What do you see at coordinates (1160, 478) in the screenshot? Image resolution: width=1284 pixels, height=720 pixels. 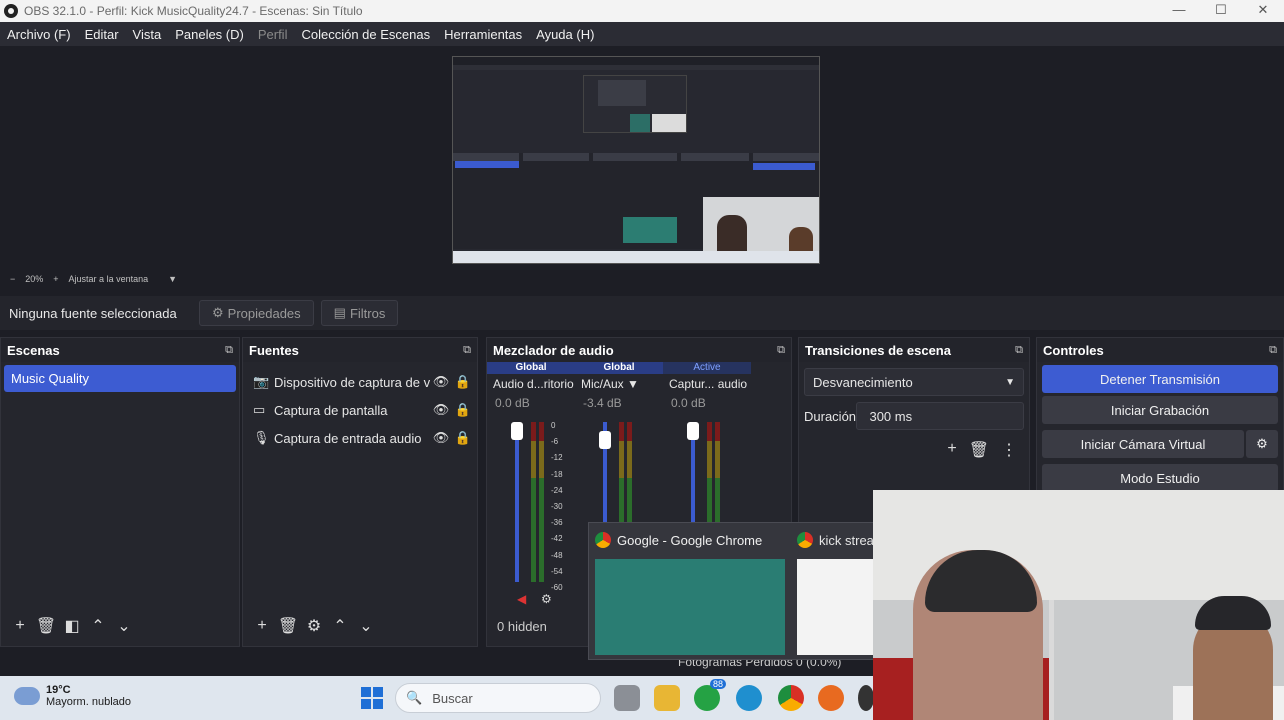 I see `studio-mode-button: Modo Estudio` at bounding box center [1160, 478].